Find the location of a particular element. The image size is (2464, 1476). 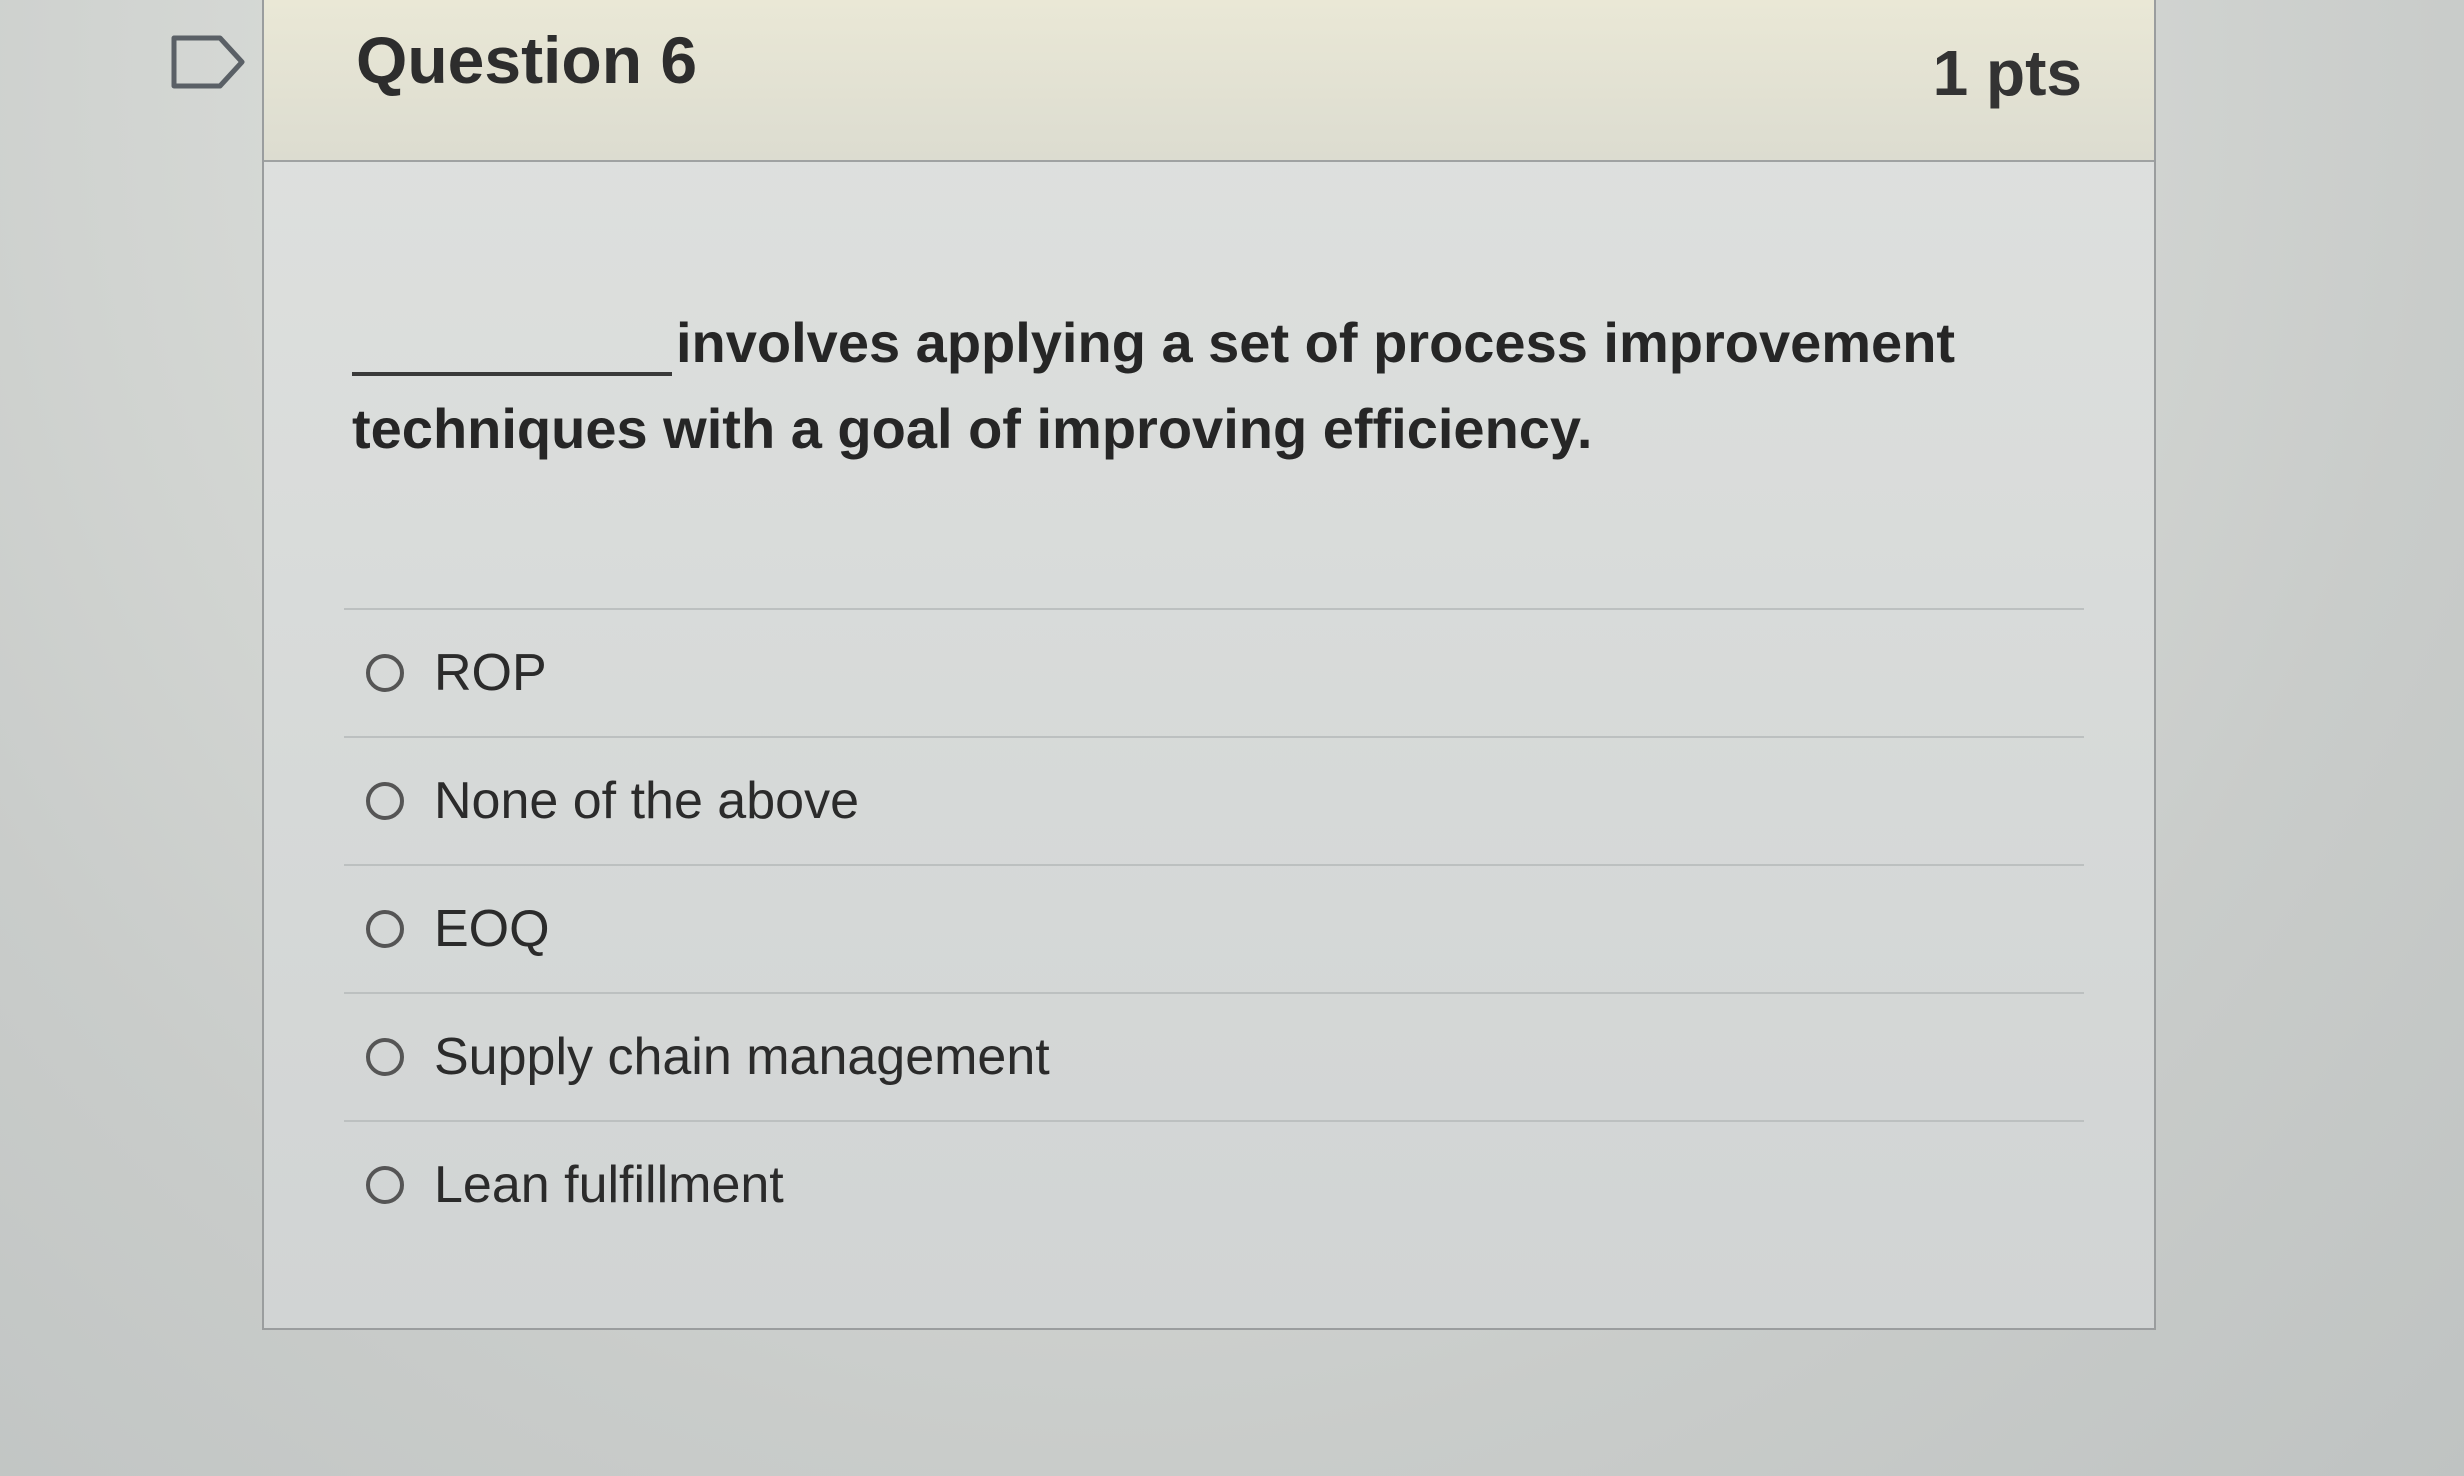

answer-label: EOQ is located at coordinates (492, 929).